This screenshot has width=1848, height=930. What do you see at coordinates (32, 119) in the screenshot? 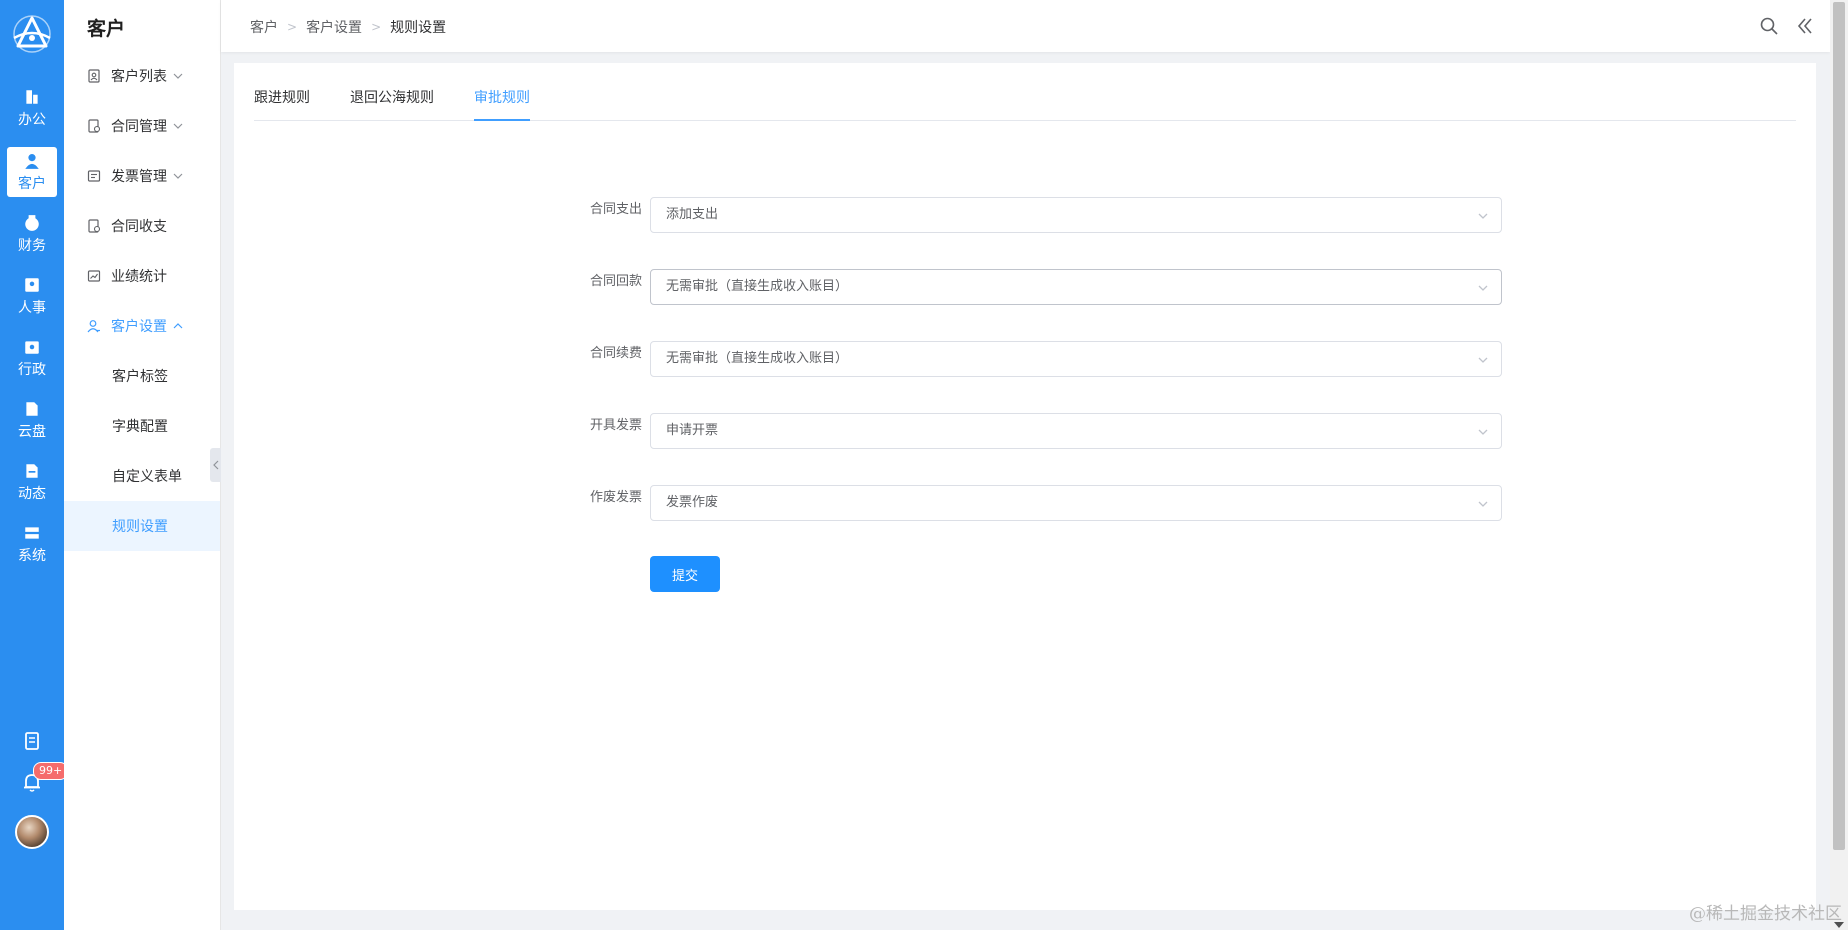
I see `rail-item-label: 办公` at bounding box center [32, 119].